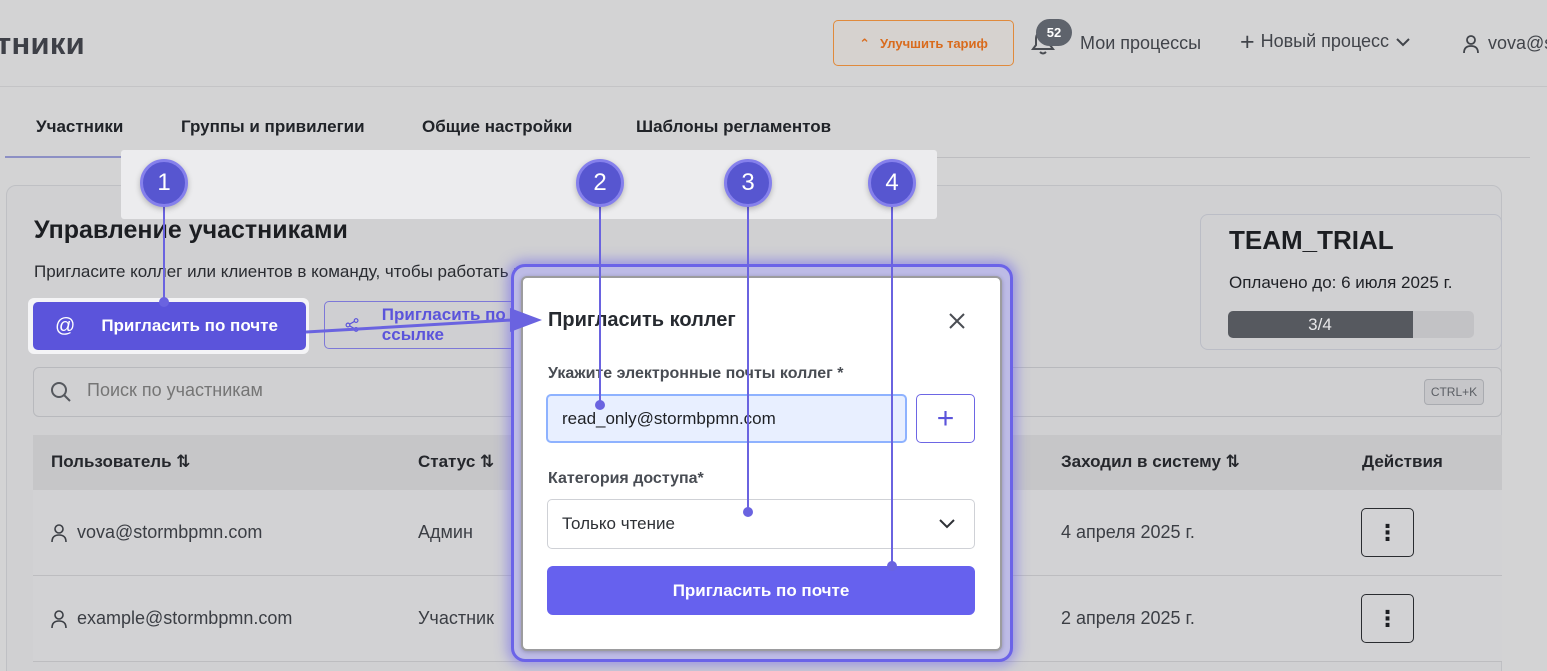  Describe the element at coordinates (696, 373) in the screenshot. I see `email-field-label: Укажите электронные почты коллег *` at that location.